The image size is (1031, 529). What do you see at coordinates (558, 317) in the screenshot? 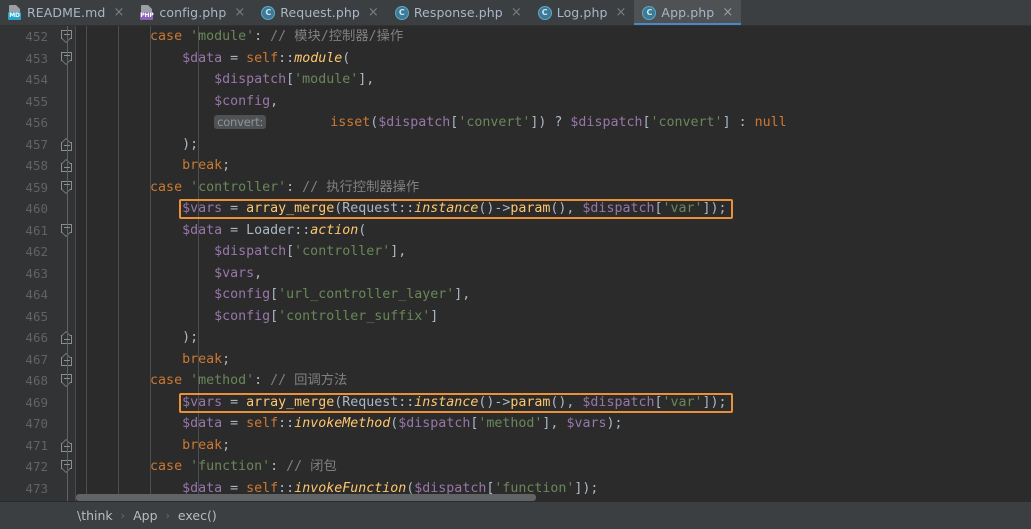
I see `code-line: $config['controller_suffix']` at bounding box center [558, 317].